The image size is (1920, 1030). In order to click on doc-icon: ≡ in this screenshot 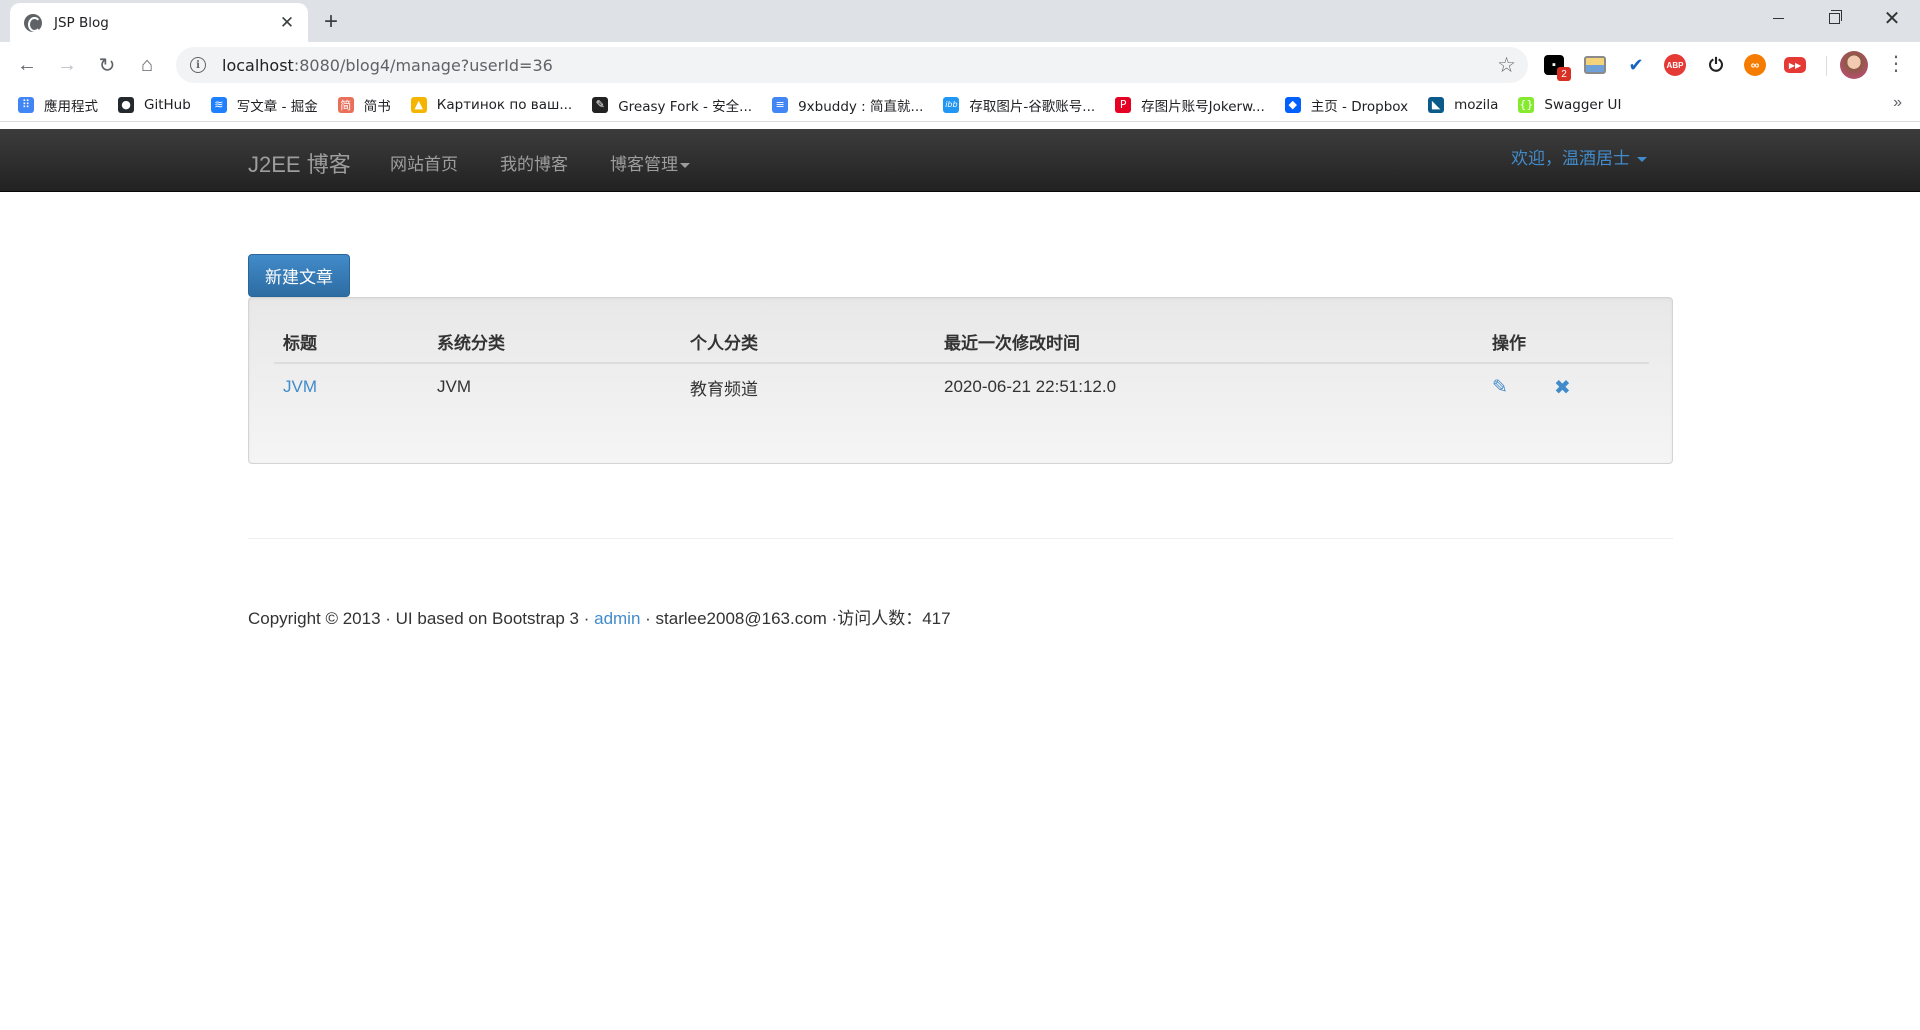, I will do `click(780, 104)`.